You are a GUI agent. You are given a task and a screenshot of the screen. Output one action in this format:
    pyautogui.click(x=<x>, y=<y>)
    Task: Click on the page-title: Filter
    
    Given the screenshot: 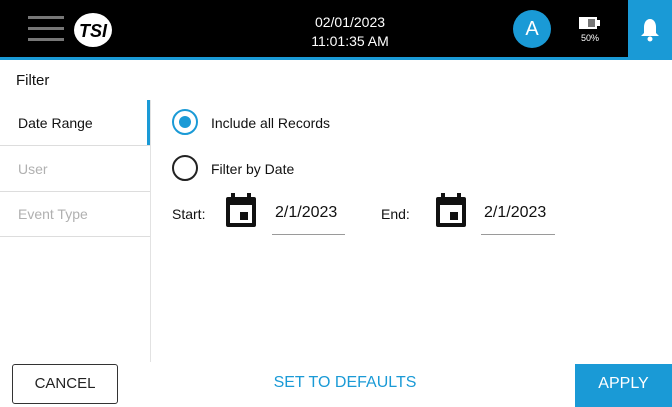 What is the action you would take?
    pyautogui.click(x=33, y=80)
    